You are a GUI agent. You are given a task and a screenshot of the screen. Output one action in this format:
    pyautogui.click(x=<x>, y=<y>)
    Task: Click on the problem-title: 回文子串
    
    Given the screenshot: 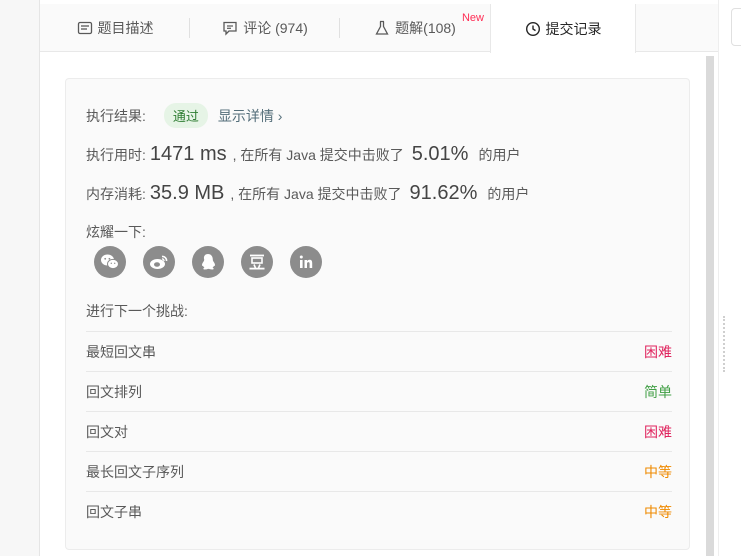 What is the action you would take?
    pyautogui.click(x=114, y=512)
    